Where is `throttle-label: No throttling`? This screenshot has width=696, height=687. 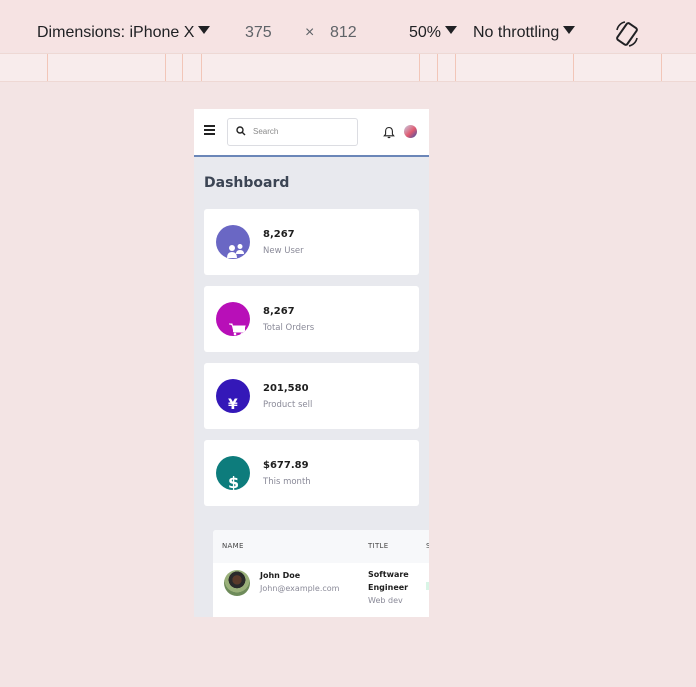
throttle-label: No throttling is located at coordinates (516, 32).